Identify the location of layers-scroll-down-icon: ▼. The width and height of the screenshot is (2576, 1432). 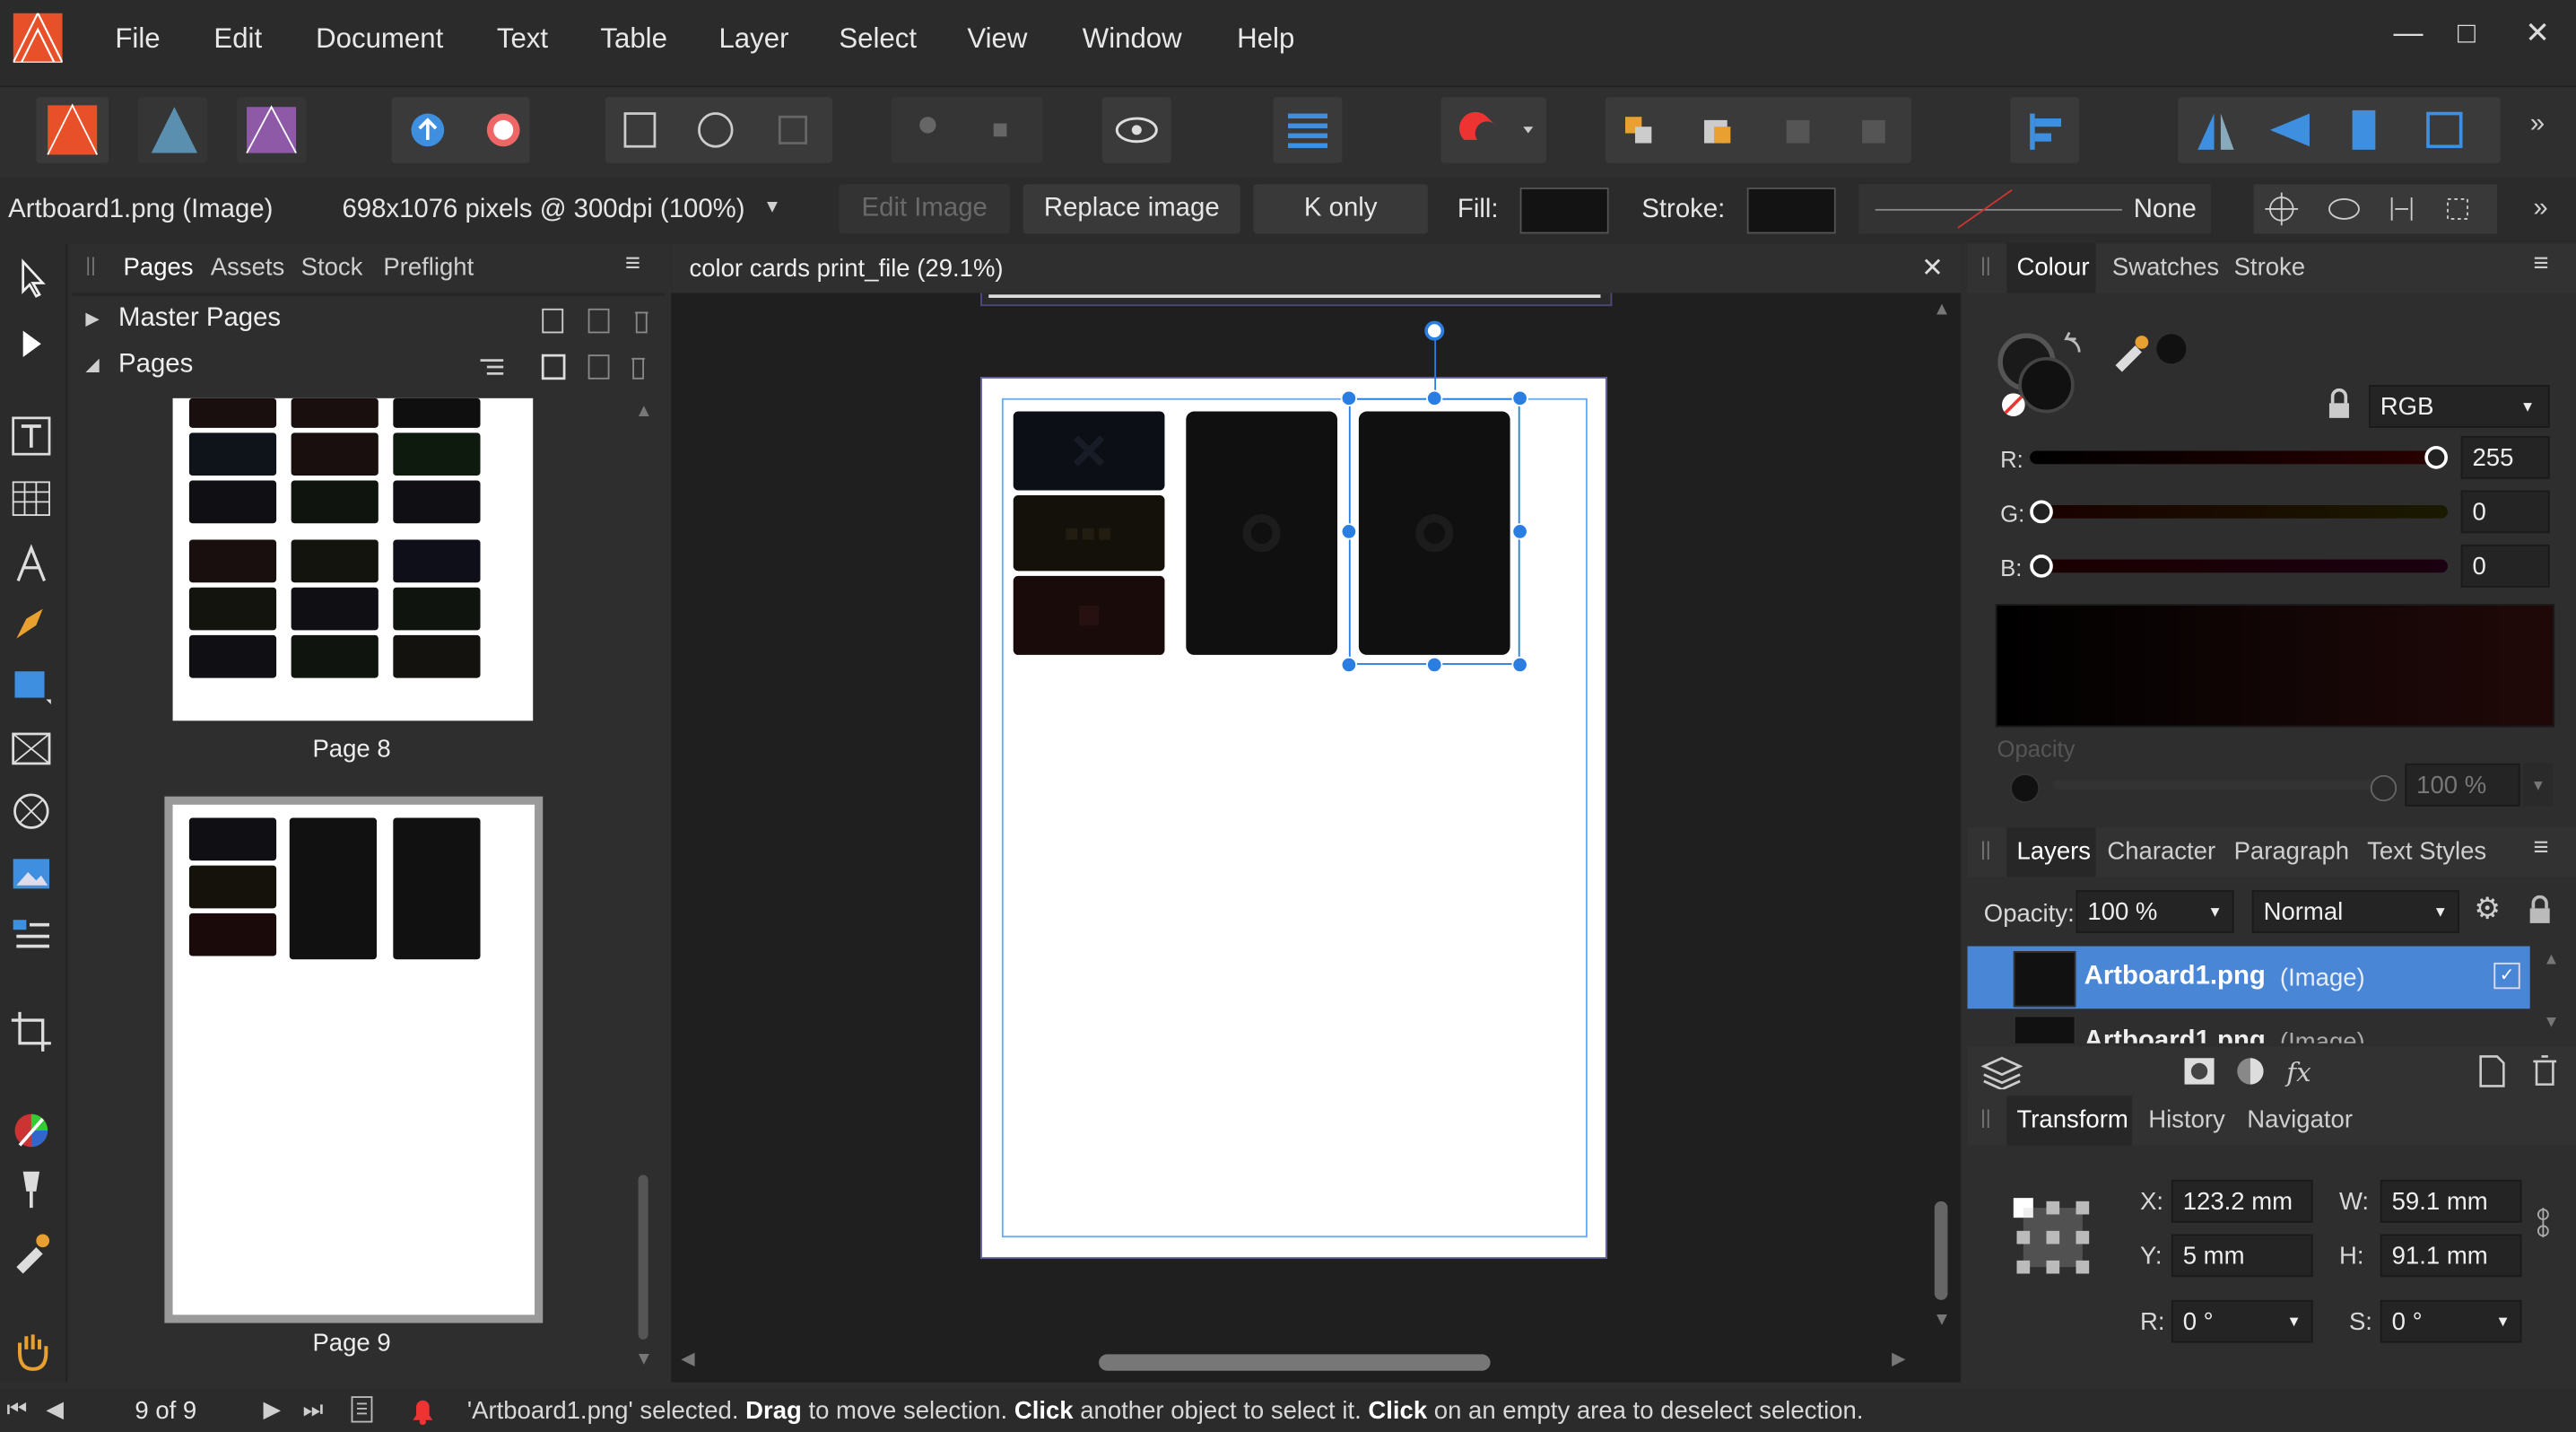
(2551, 1023).